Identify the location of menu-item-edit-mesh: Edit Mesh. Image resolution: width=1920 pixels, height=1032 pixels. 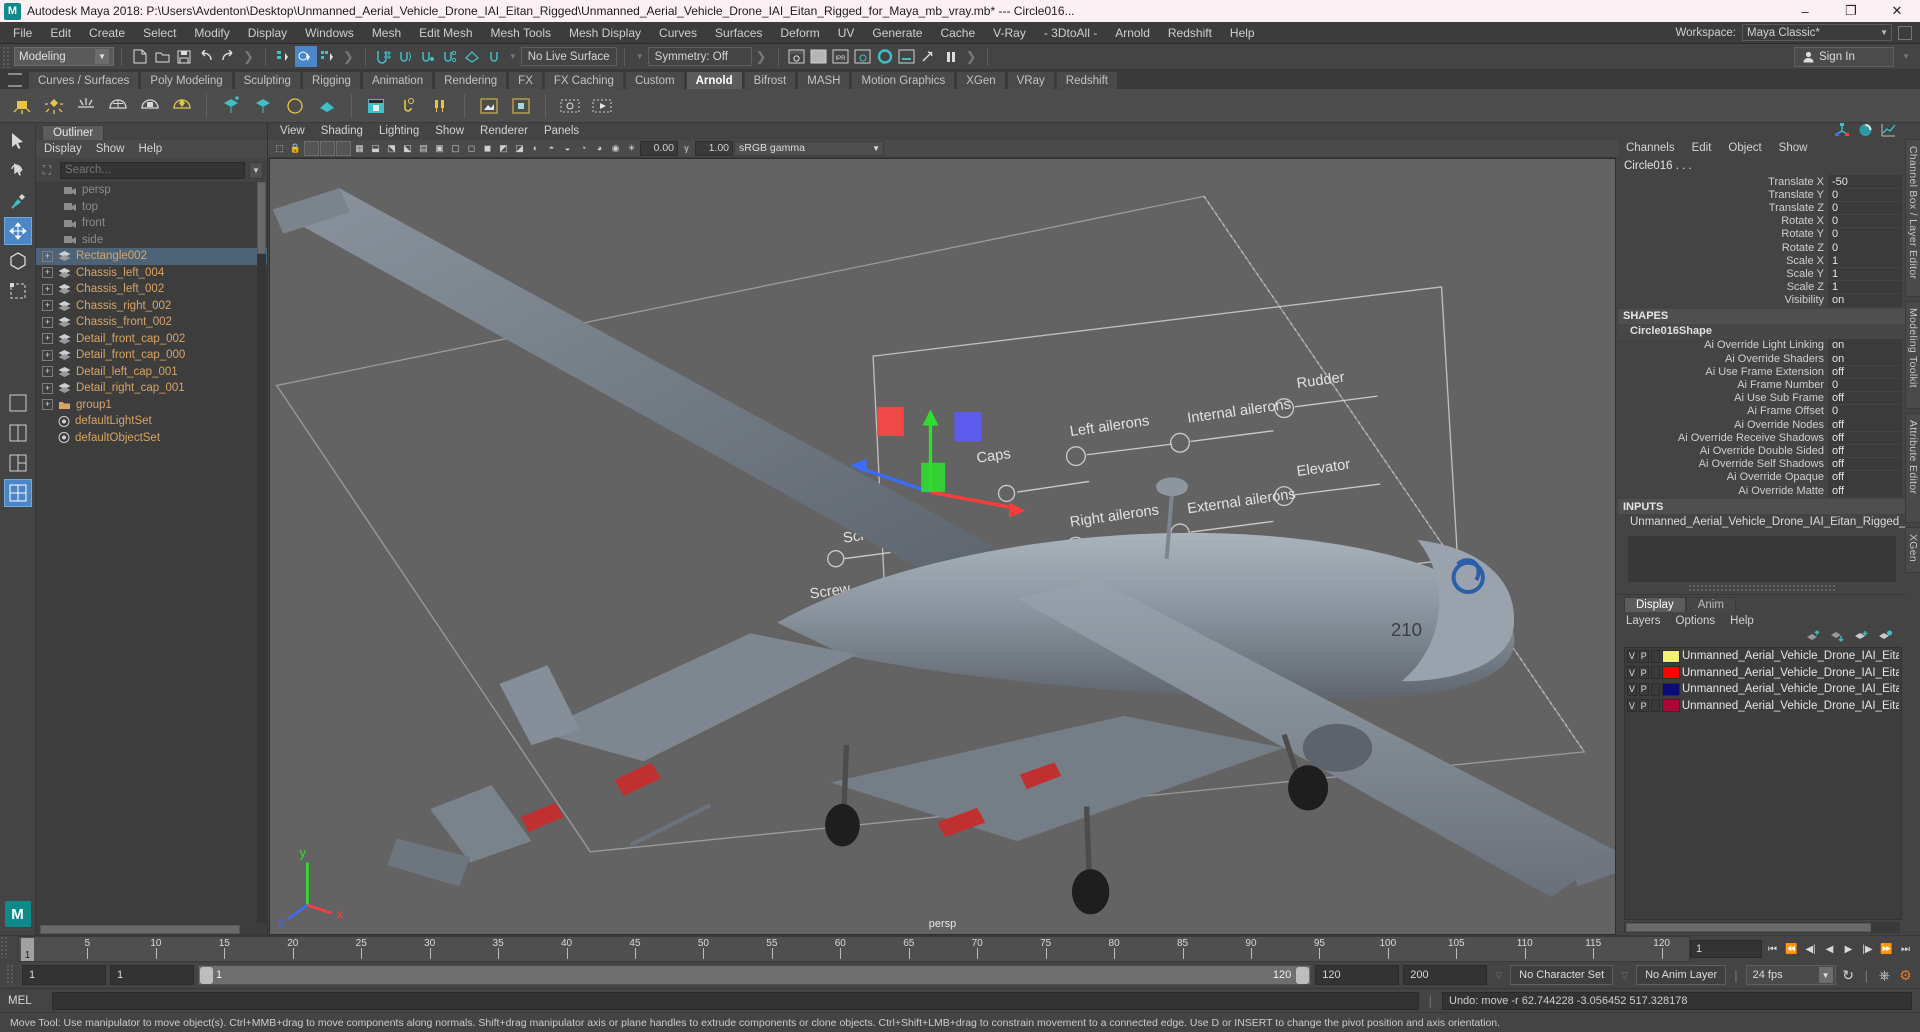
(445, 33).